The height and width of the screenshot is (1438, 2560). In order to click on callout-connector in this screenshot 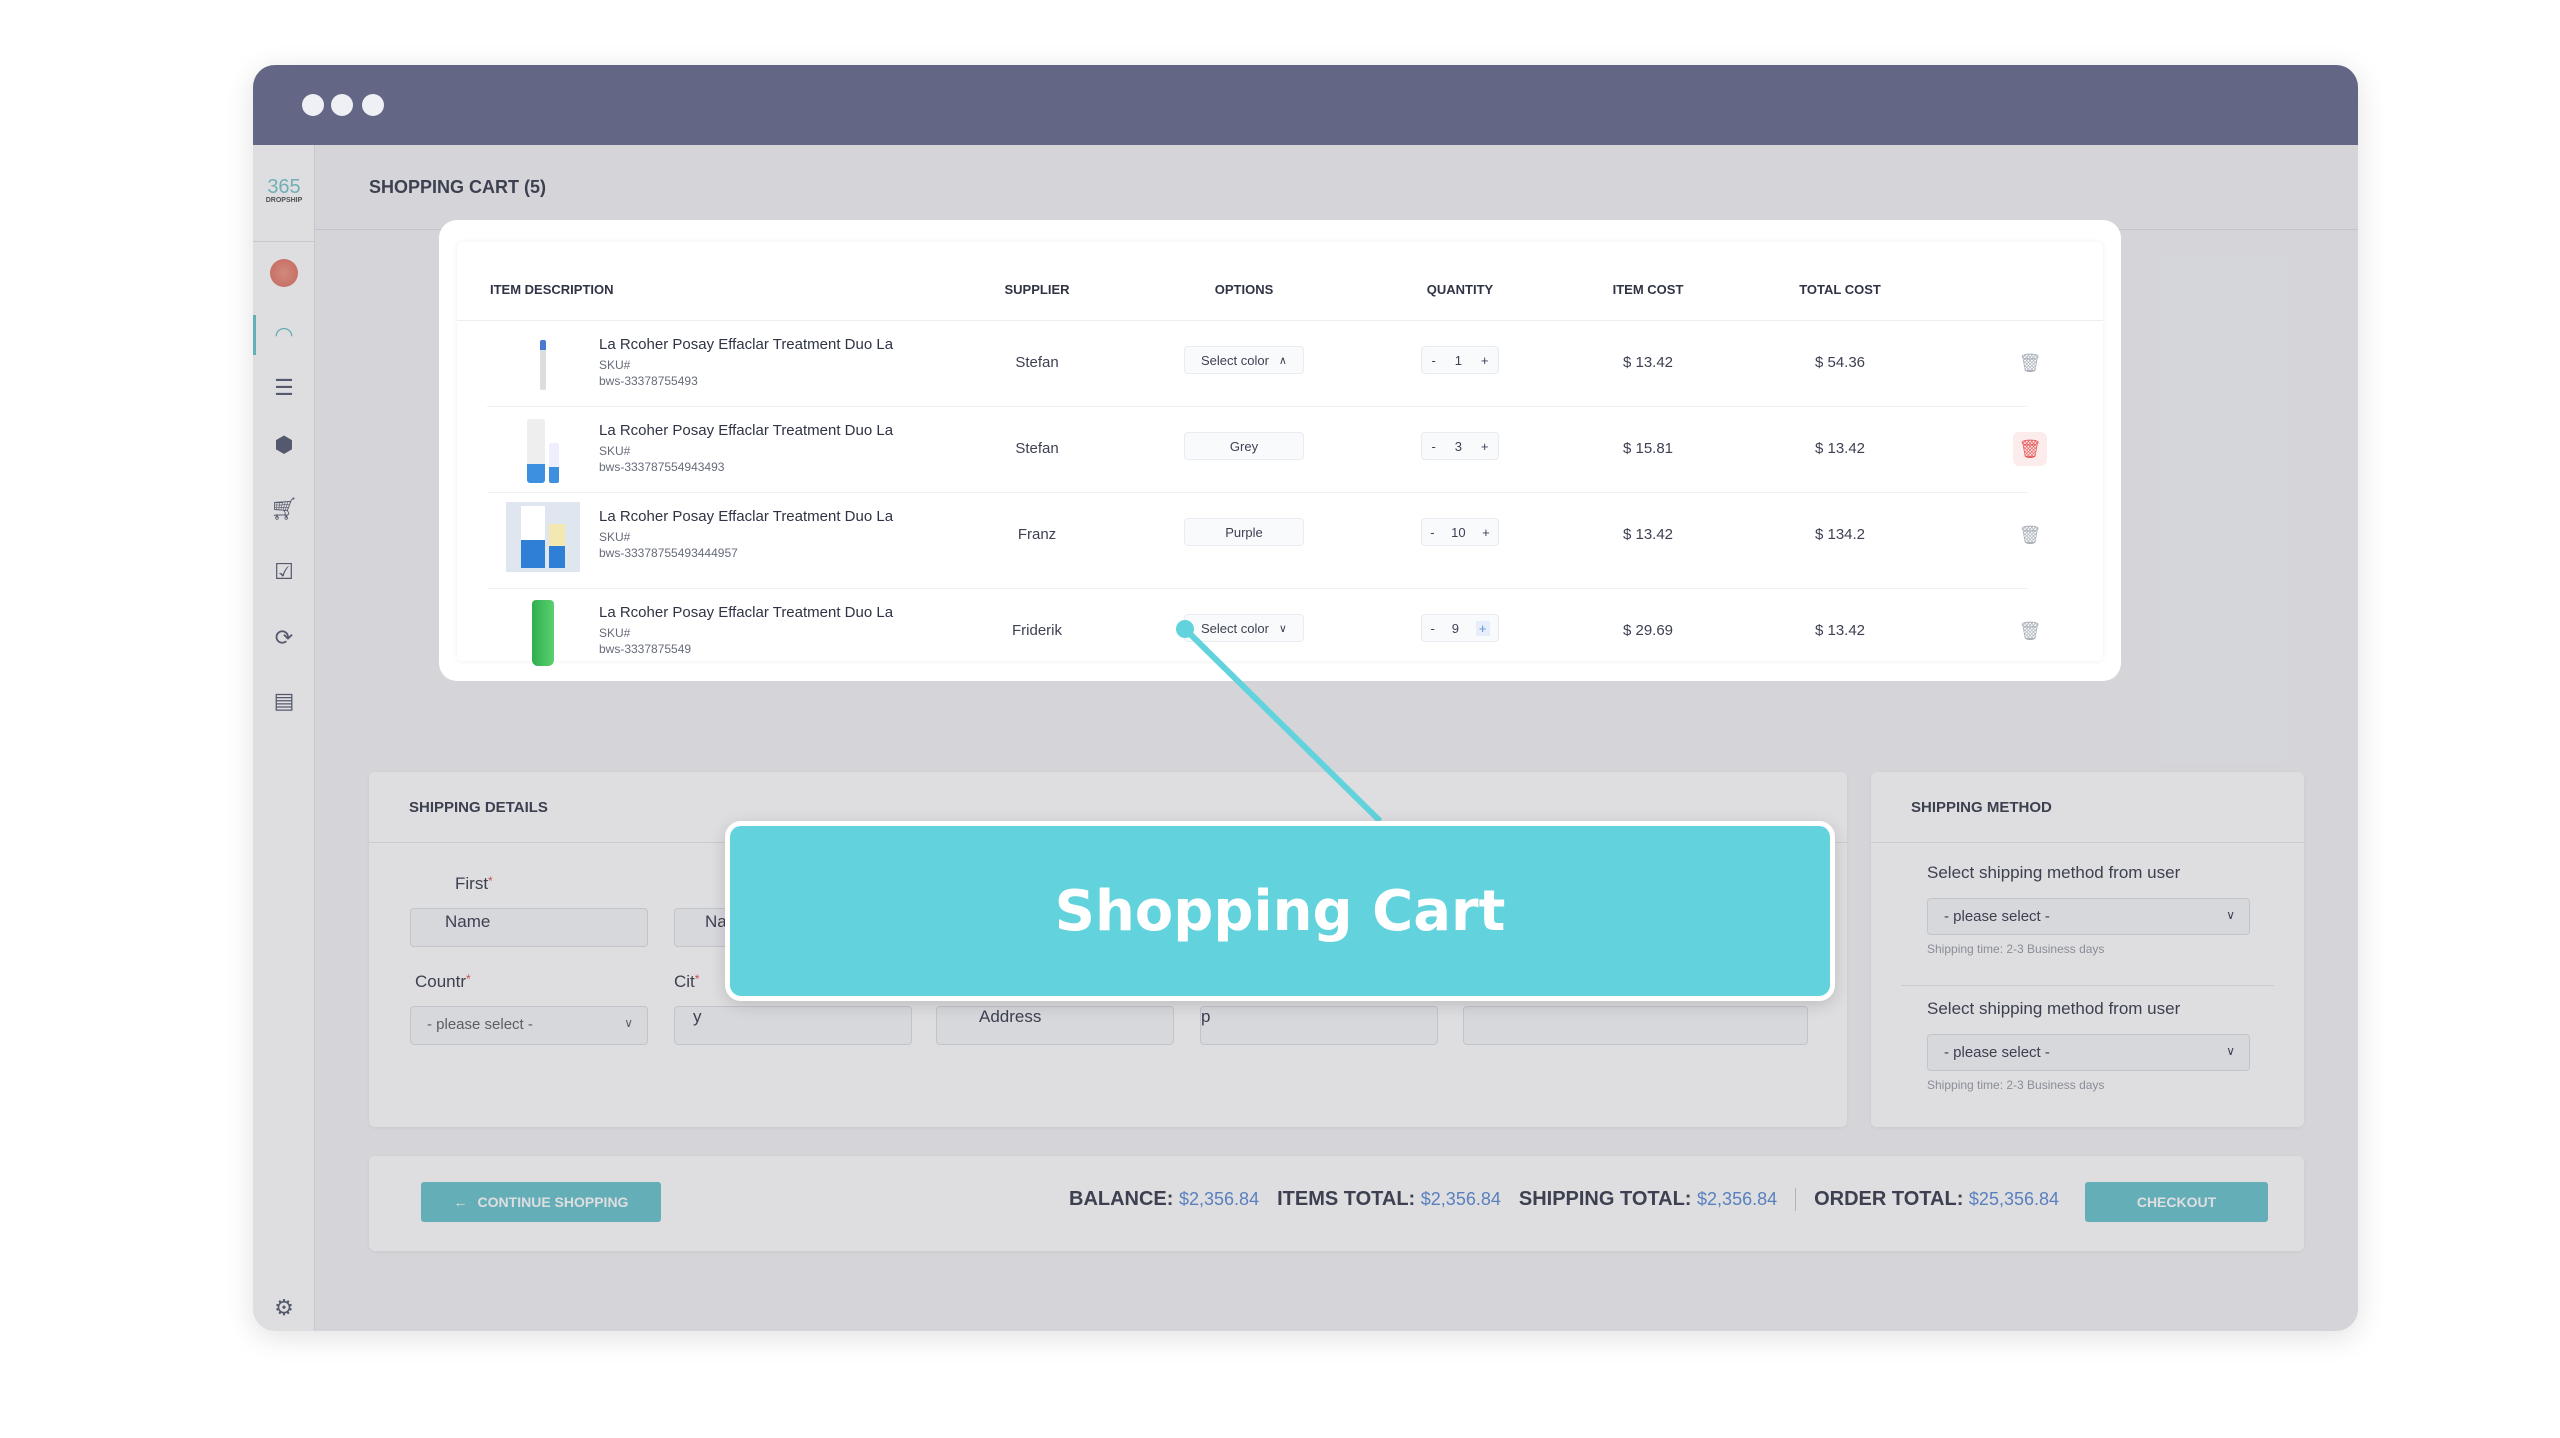, I will do `click(1279, 722)`.